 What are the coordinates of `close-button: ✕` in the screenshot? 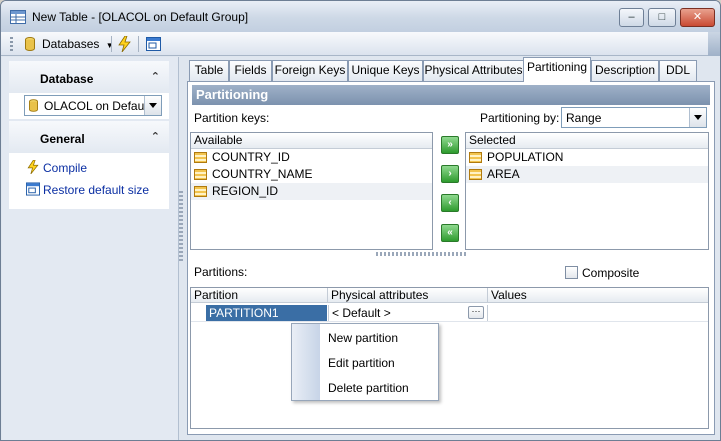 It's located at (697, 17).